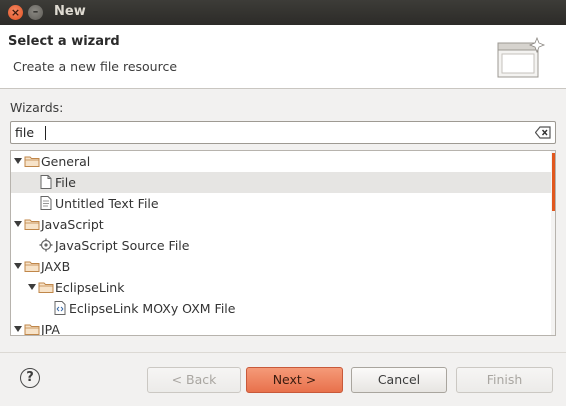 Image resolution: width=566 pixels, height=406 pixels. I want to click on page-description: Create a new file resource, so click(95, 66).